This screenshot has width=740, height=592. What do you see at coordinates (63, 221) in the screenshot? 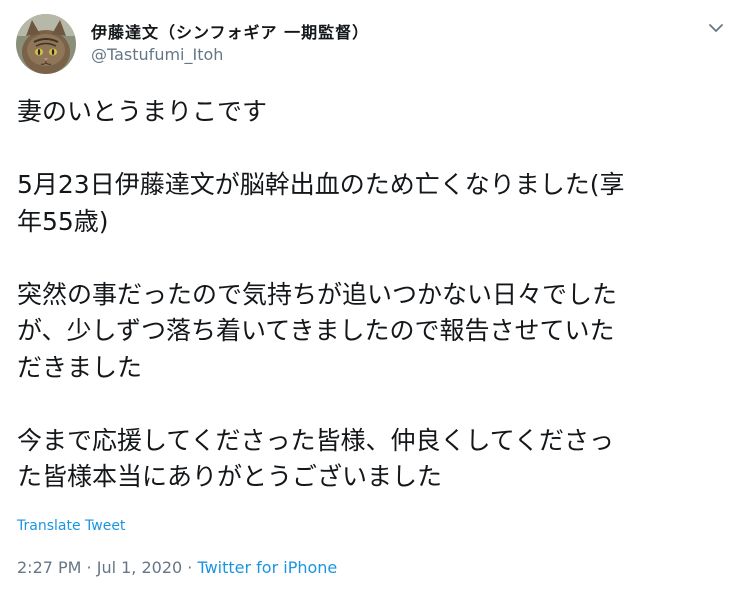
I see `tweet-line: 年55歳)` at bounding box center [63, 221].